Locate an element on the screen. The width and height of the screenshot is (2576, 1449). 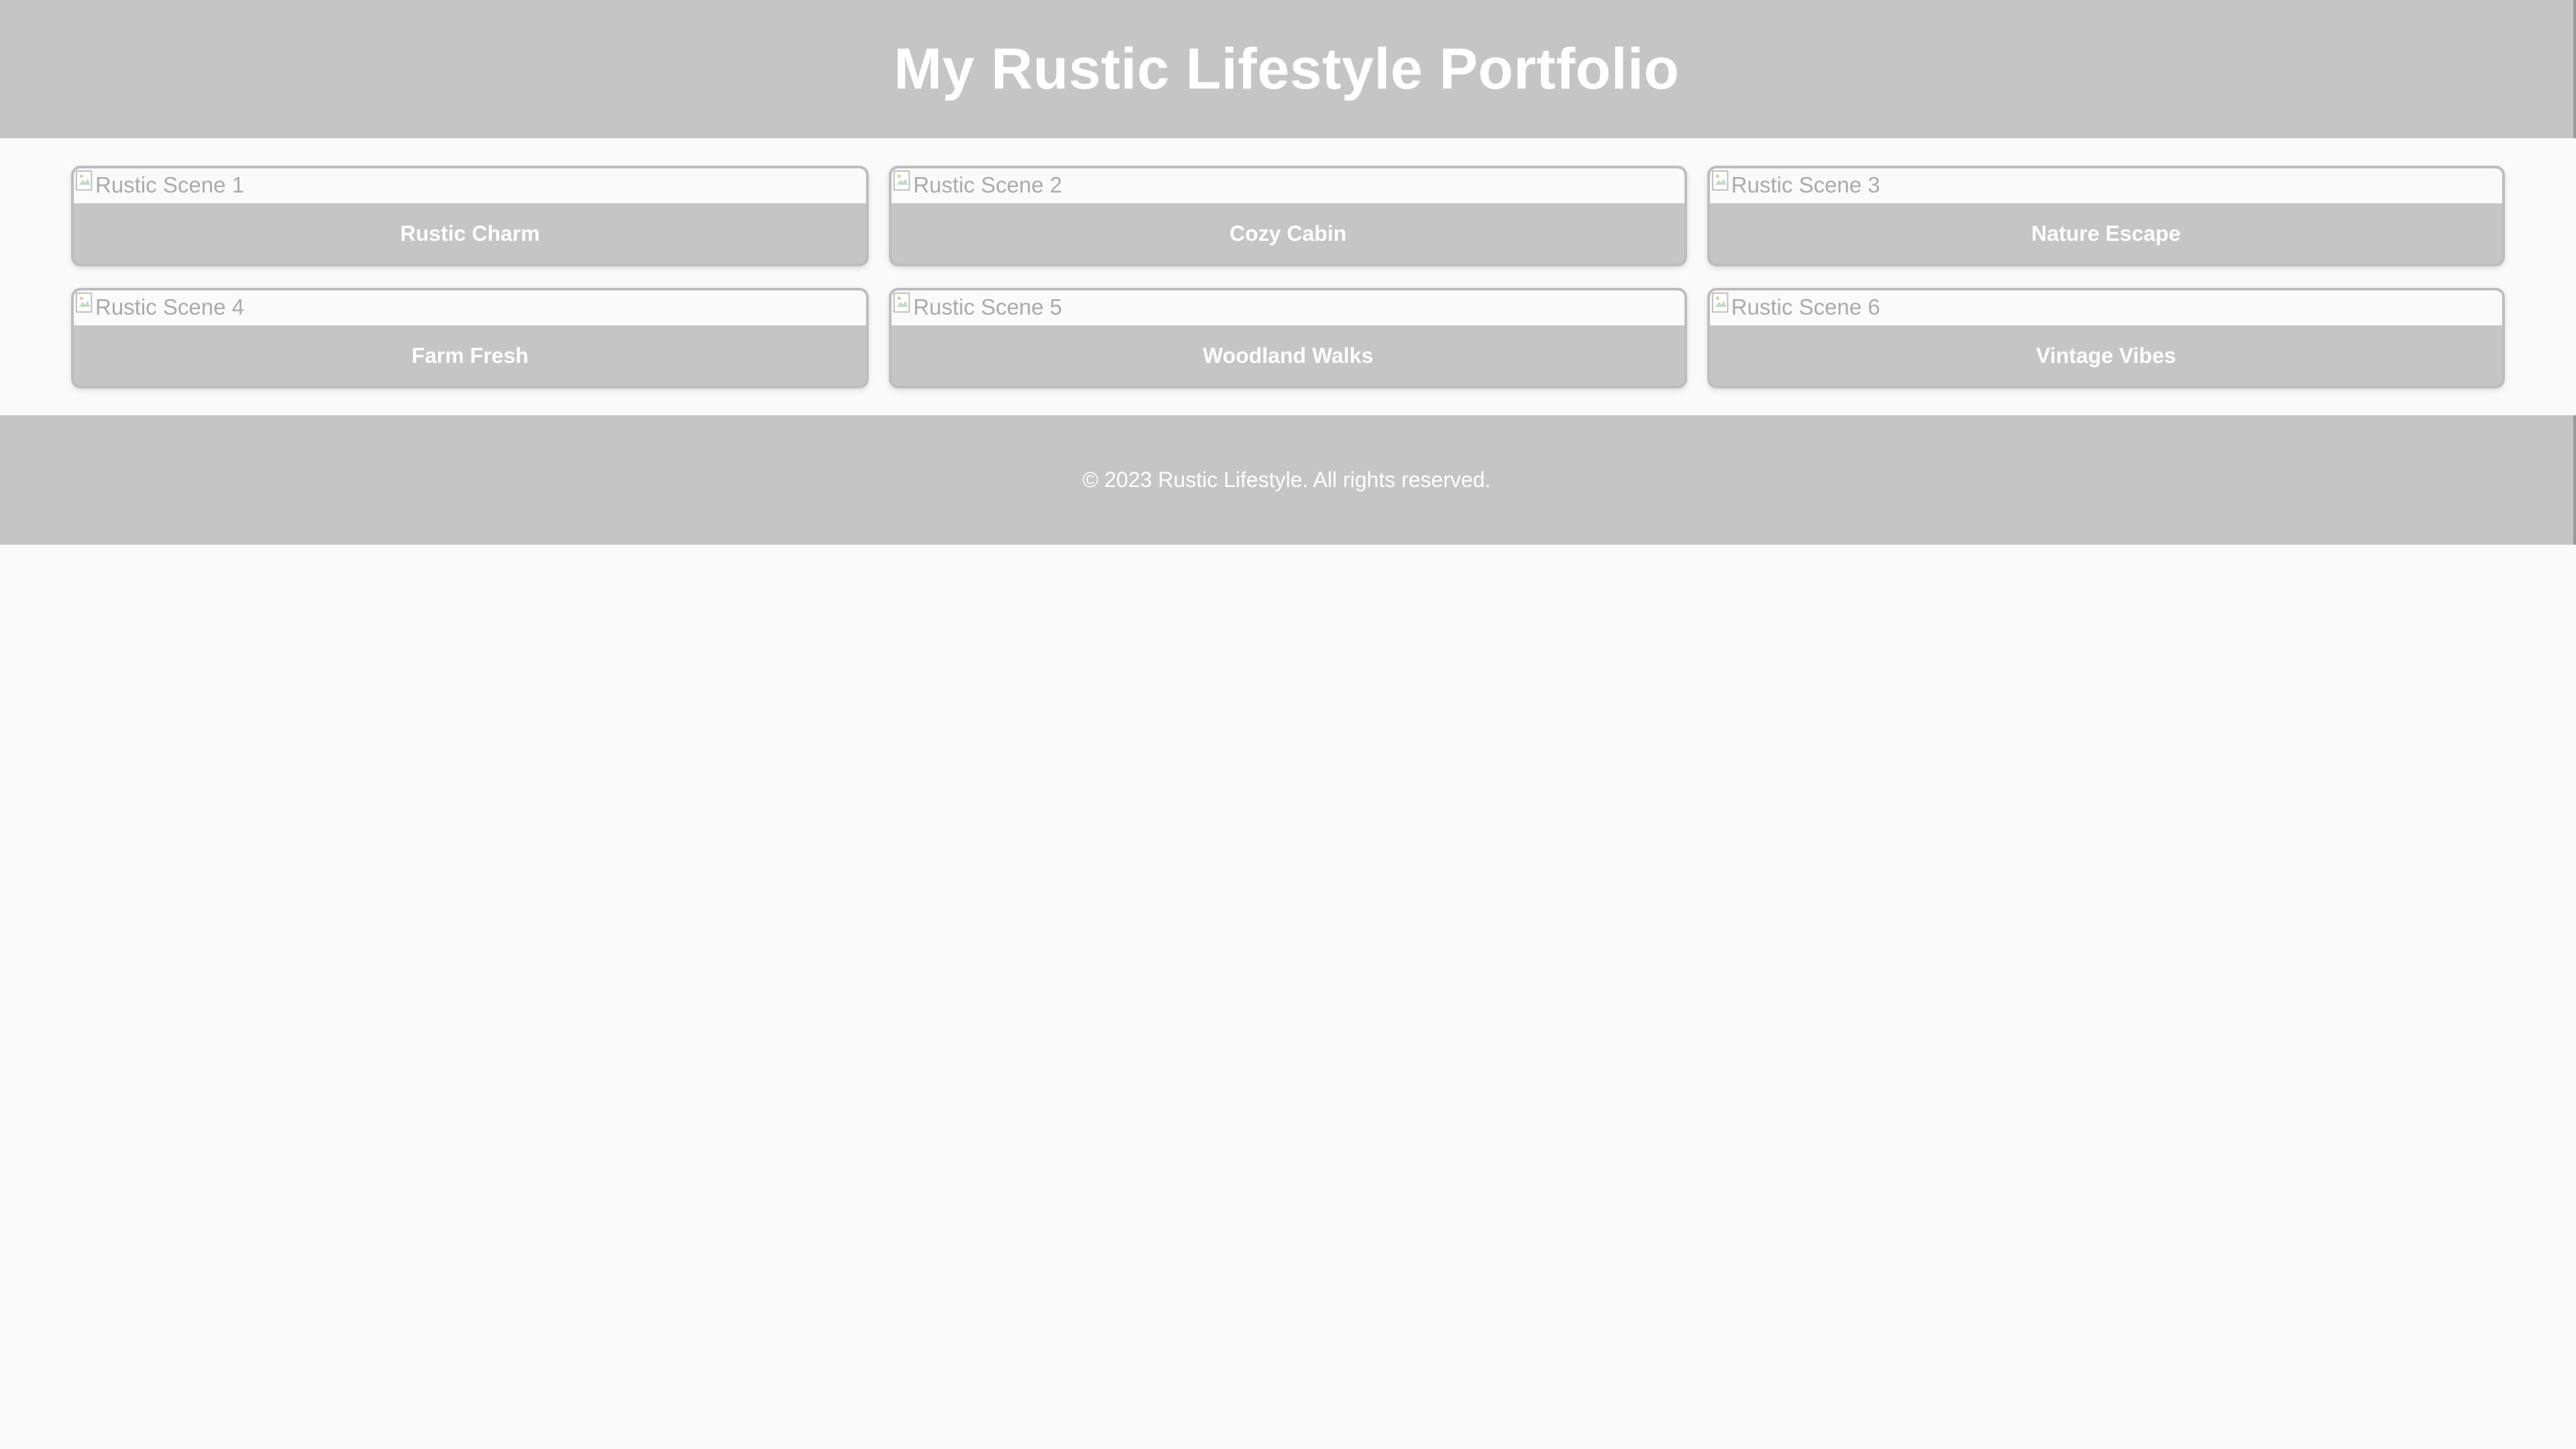
card-caption: Vintage Vibes is located at coordinates (2105, 355).